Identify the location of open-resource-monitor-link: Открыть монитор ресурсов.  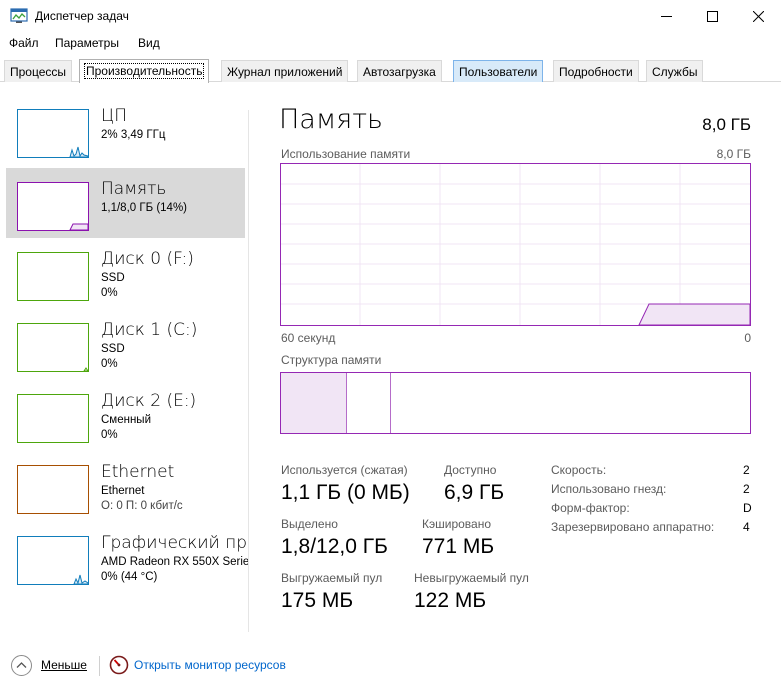
(210, 665).